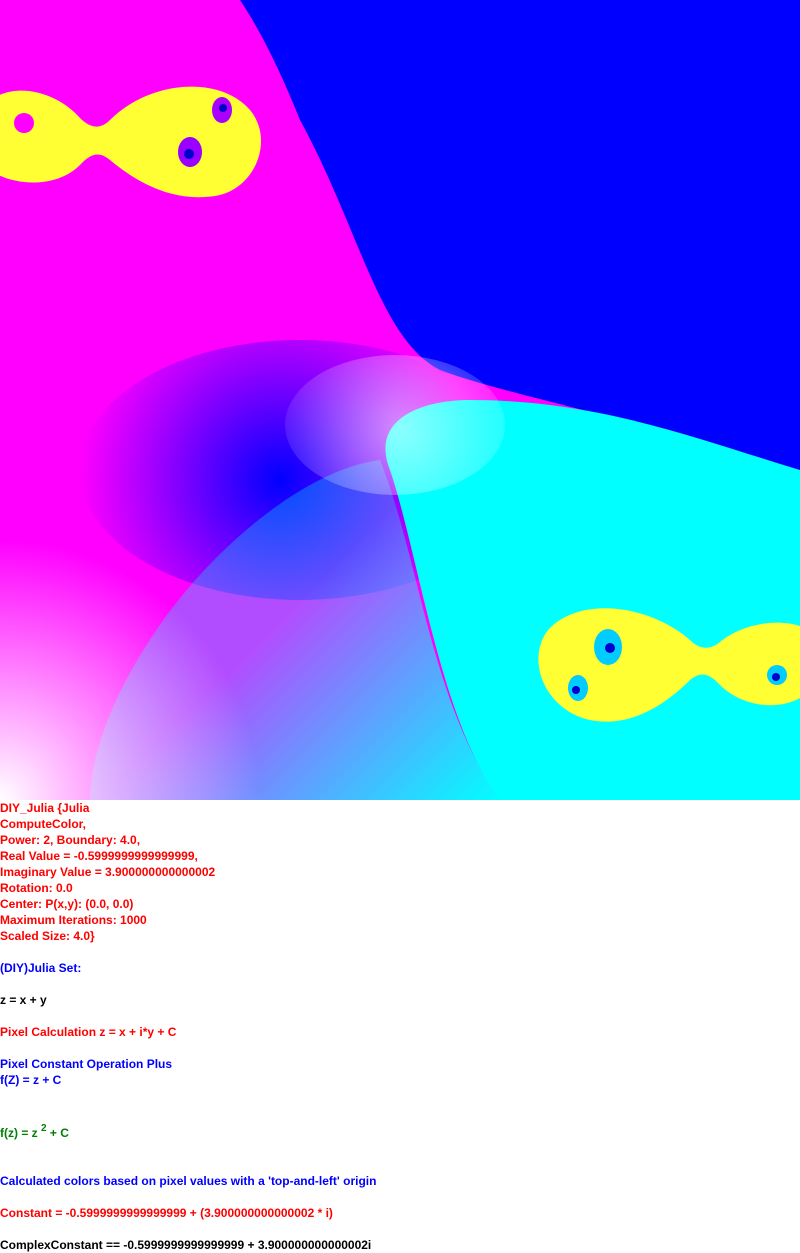  Describe the element at coordinates (70, 840) in the screenshot. I see `param-line-3: Power: 2, Boundary: 4.0,` at that location.